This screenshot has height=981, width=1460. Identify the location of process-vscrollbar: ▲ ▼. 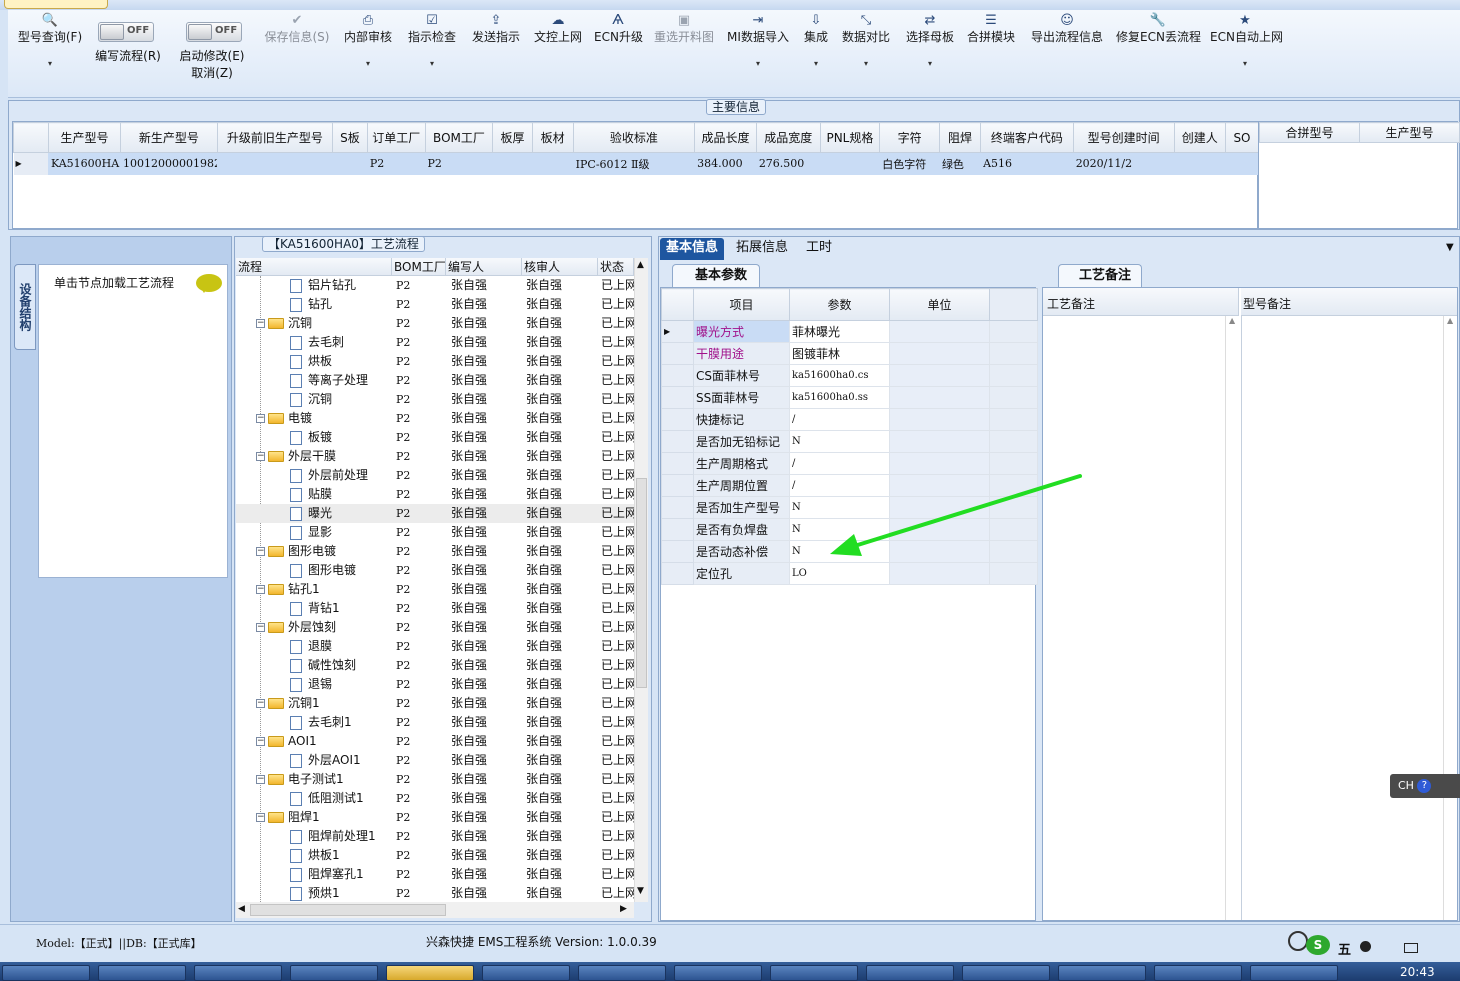
(641, 580).